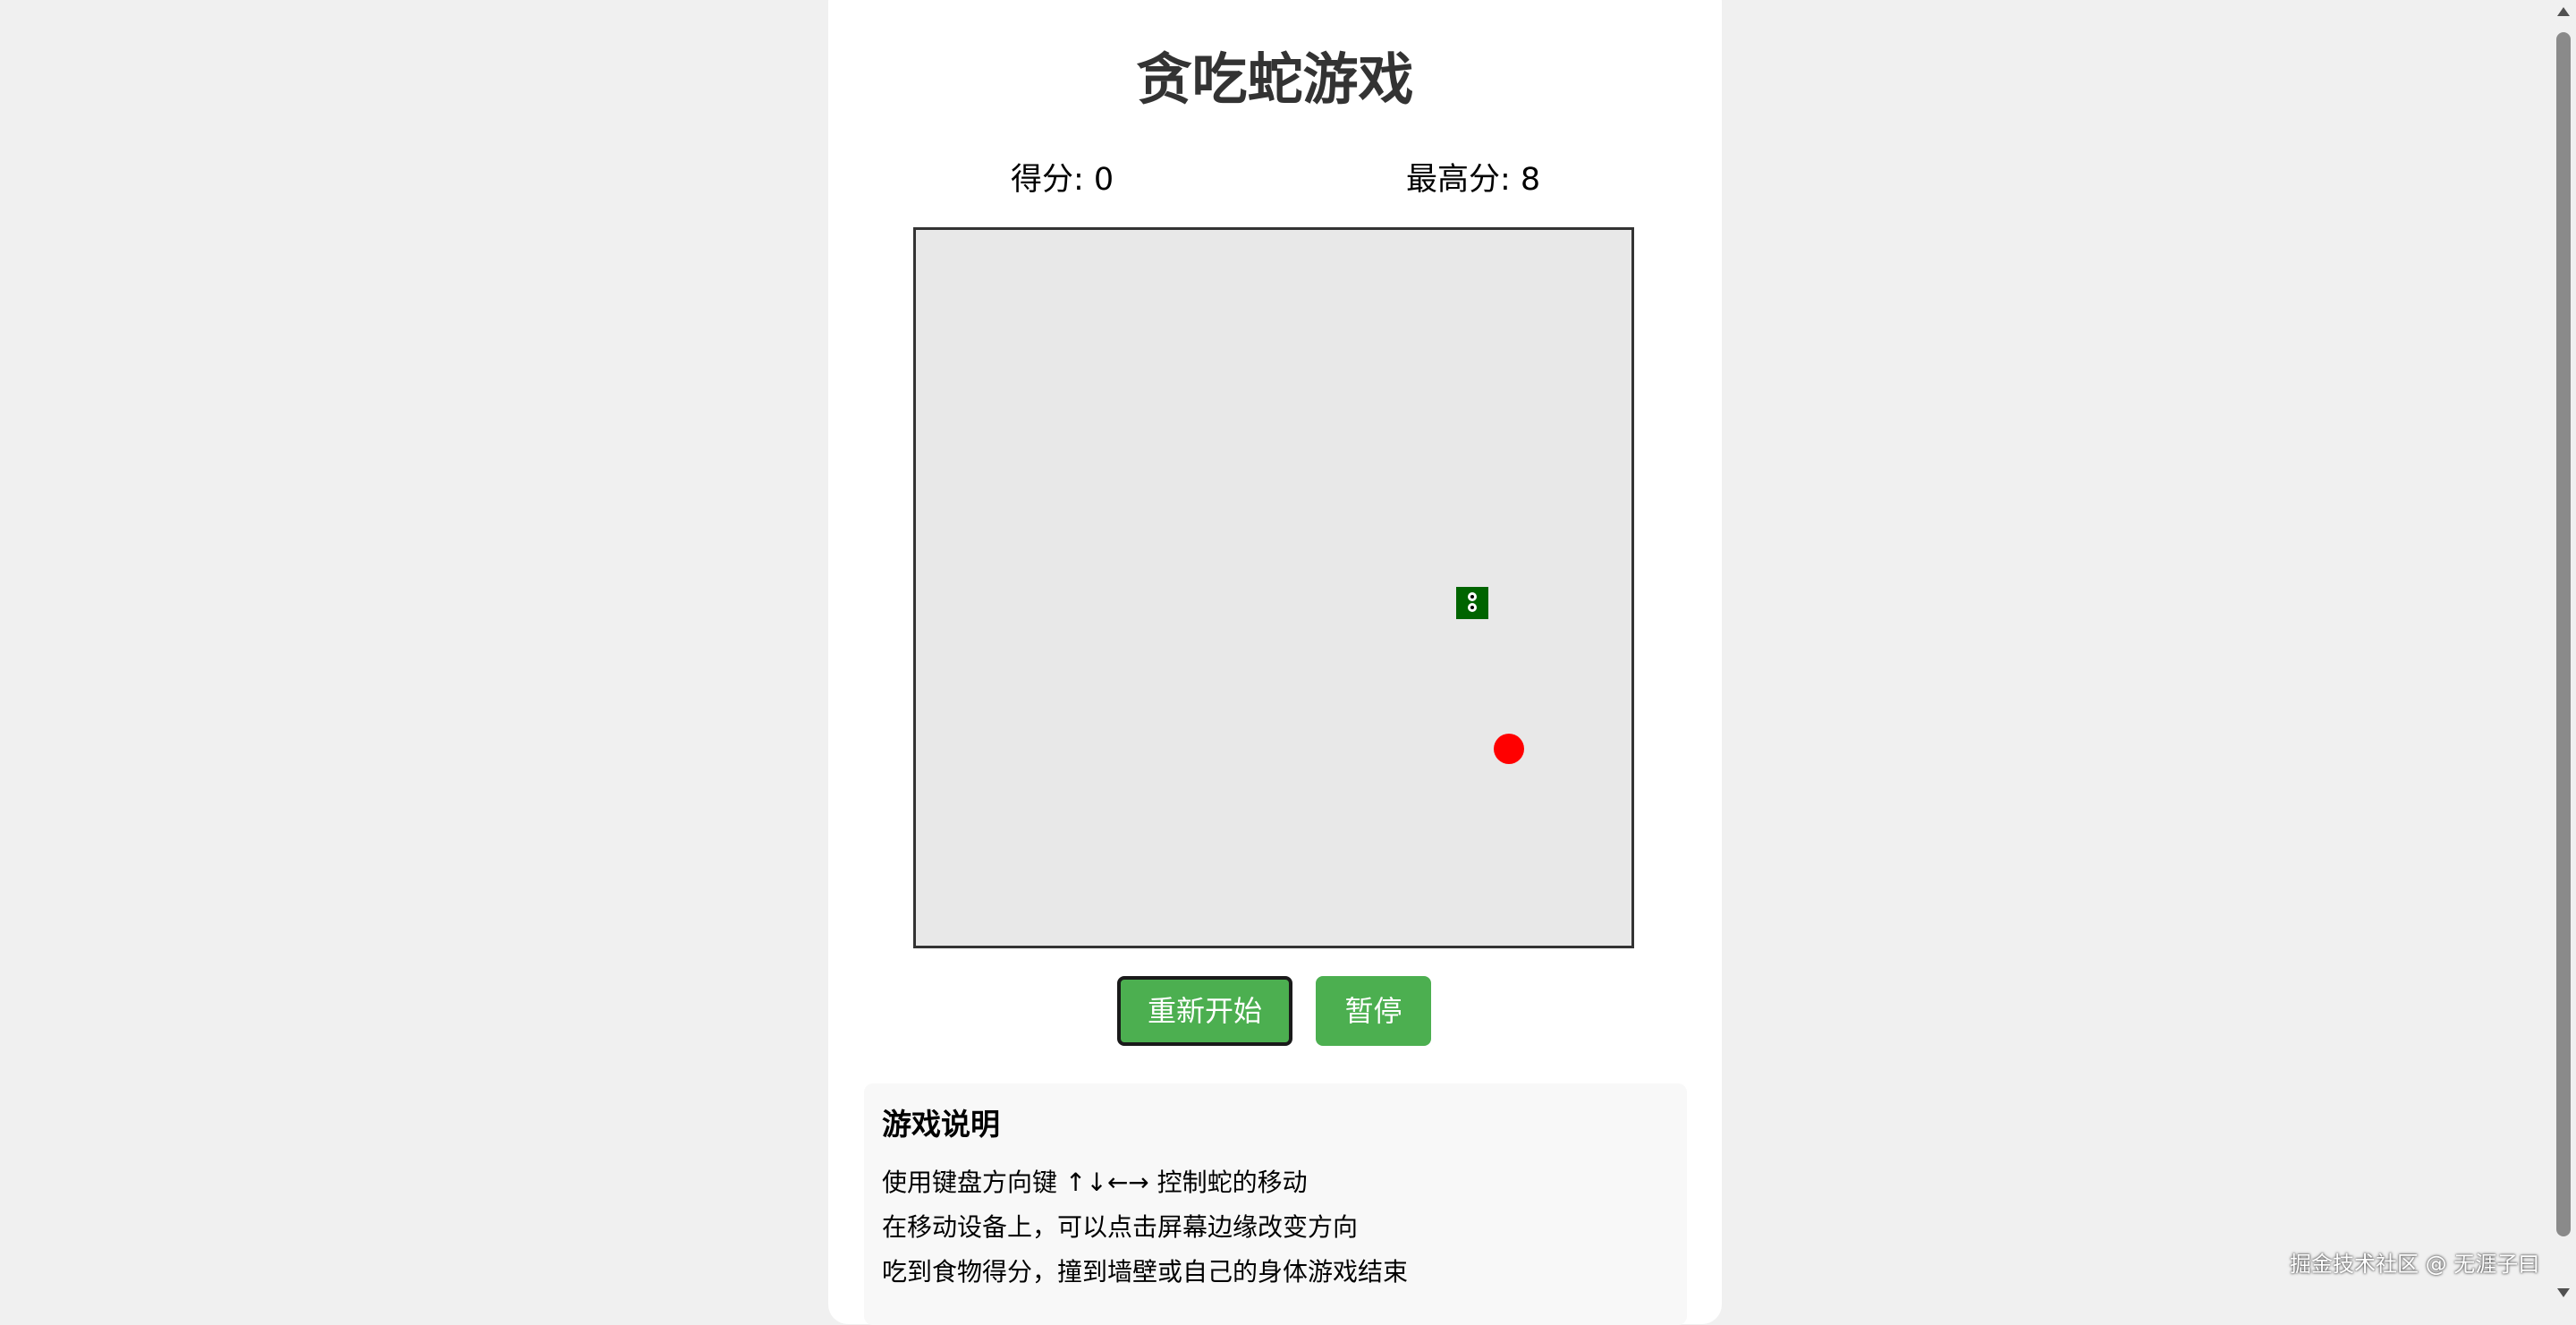  Describe the element at coordinates (1145, 1272) in the screenshot. I see `instruction-line: 吃到食物得分，撞到墙壁或自己的身体游戏结束` at that location.